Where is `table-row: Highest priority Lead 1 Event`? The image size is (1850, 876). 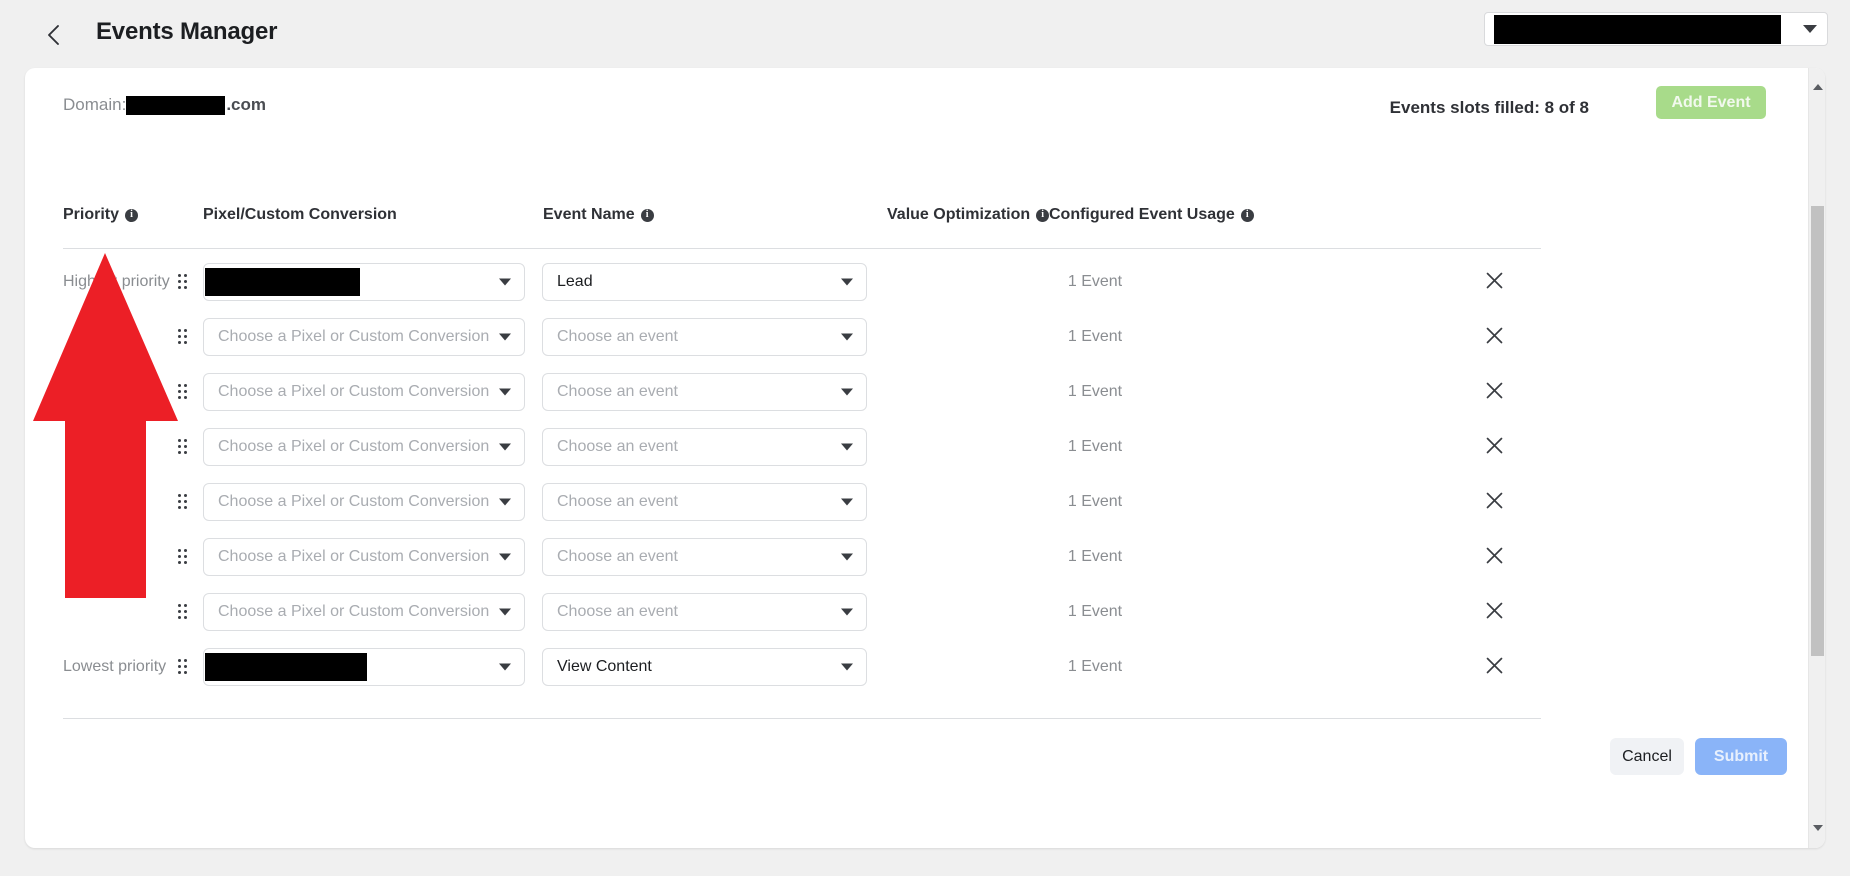 table-row: Highest priority Lead 1 Event is located at coordinates (925, 281).